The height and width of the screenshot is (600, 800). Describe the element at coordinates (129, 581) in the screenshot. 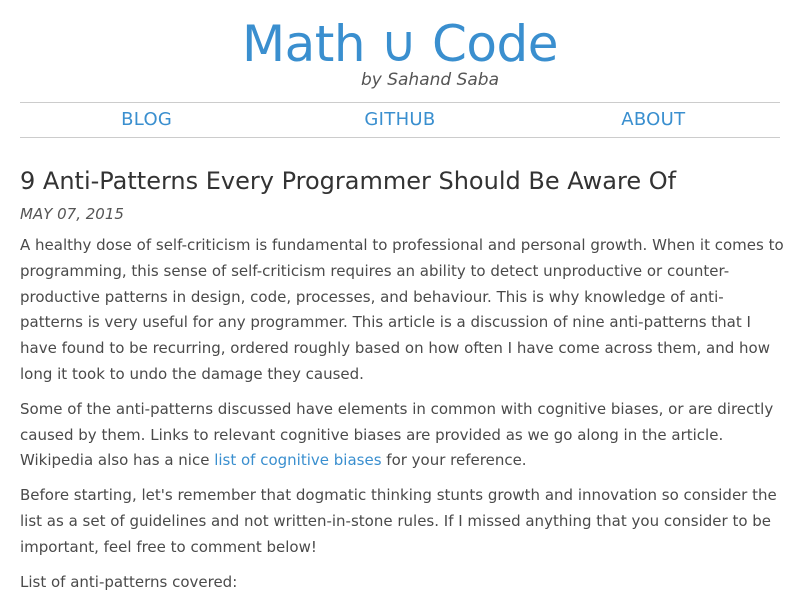

I see `paragraph-list-intro: List of anti-patterns covered:` at that location.